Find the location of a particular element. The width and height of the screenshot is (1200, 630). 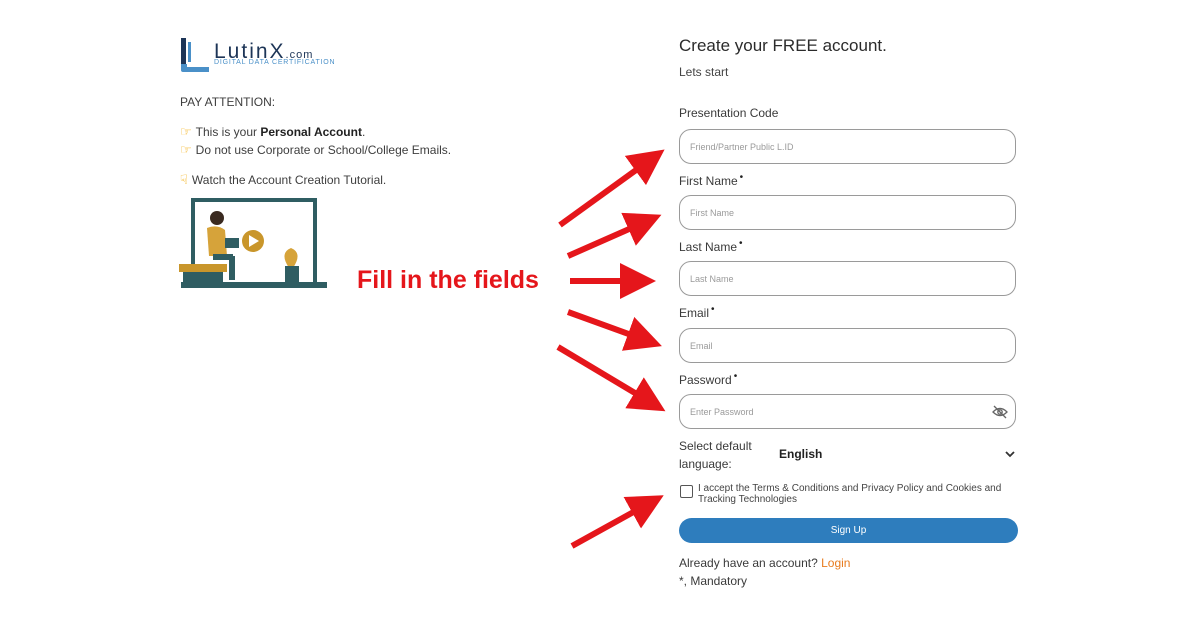

pay-attention-heading: PAY ATTENTION: is located at coordinates (228, 102).